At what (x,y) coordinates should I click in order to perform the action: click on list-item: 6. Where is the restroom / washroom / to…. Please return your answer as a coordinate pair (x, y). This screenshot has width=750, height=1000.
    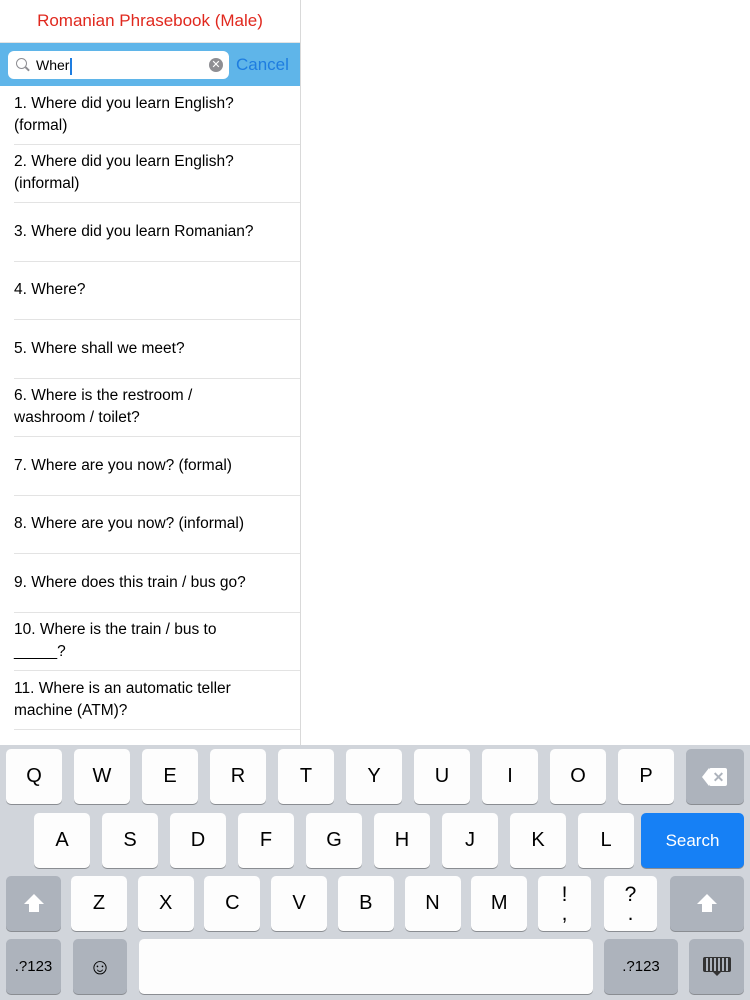
    Looking at the image, I should click on (157, 408).